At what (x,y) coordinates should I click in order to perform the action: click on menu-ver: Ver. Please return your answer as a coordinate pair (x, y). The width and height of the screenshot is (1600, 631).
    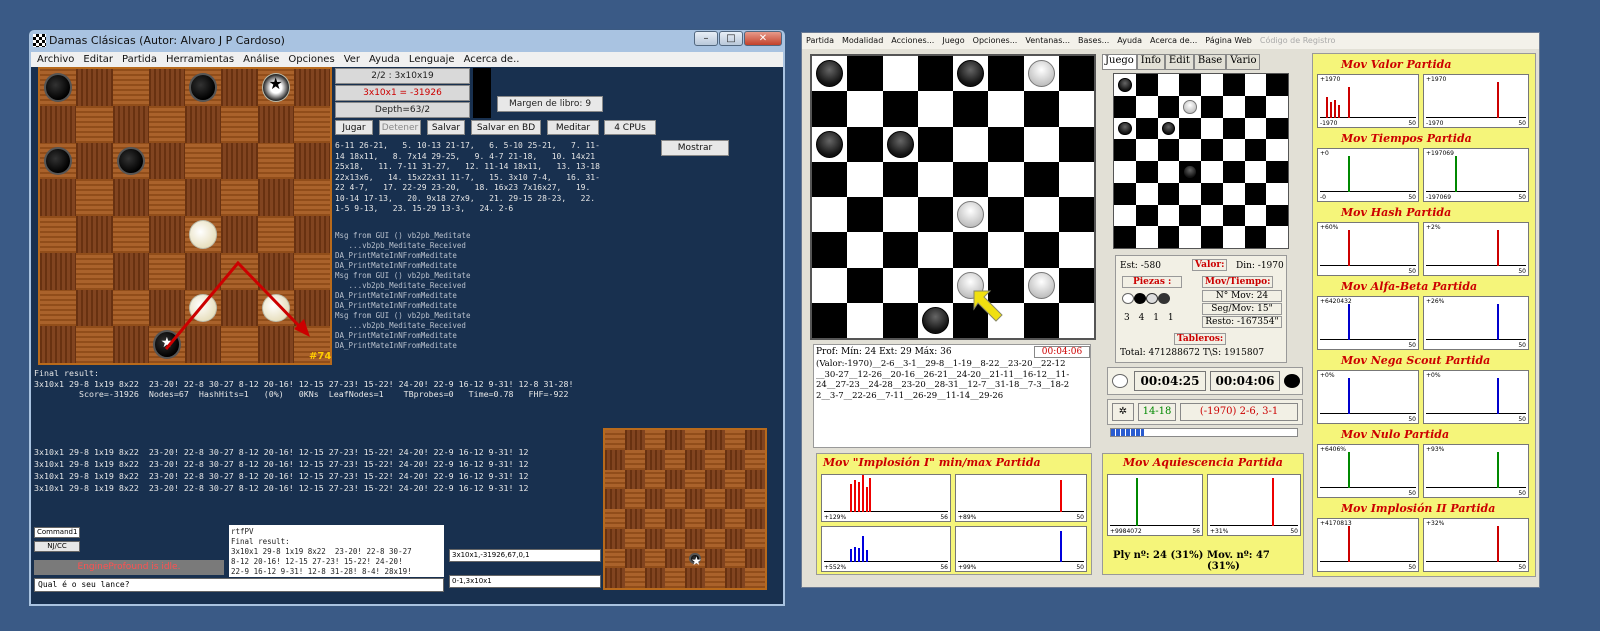
    Looking at the image, I should click on (352, 59).